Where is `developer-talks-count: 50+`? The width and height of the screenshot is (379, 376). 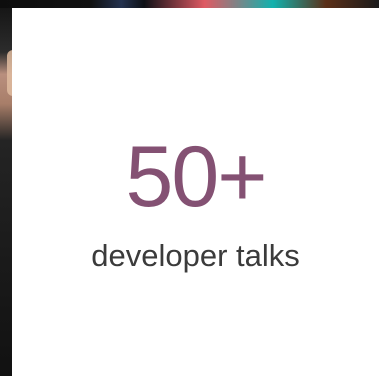
developer-talks-count: 50+ is located at coordinates (196, 177).